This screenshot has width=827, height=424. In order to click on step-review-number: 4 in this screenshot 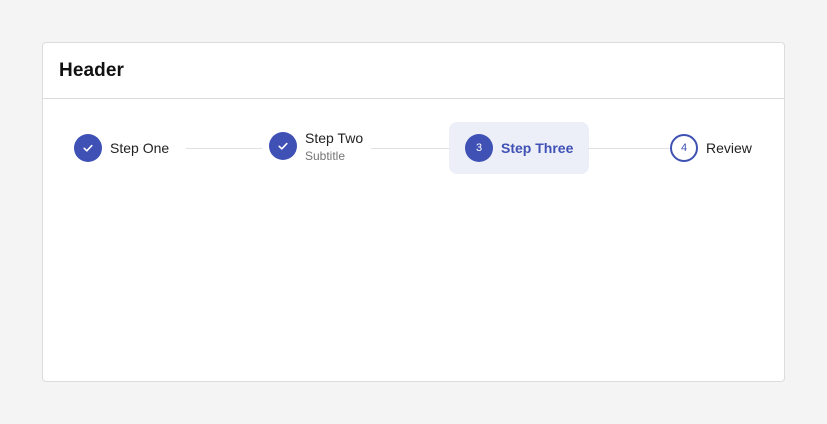, I will do `click(684, 147)`.